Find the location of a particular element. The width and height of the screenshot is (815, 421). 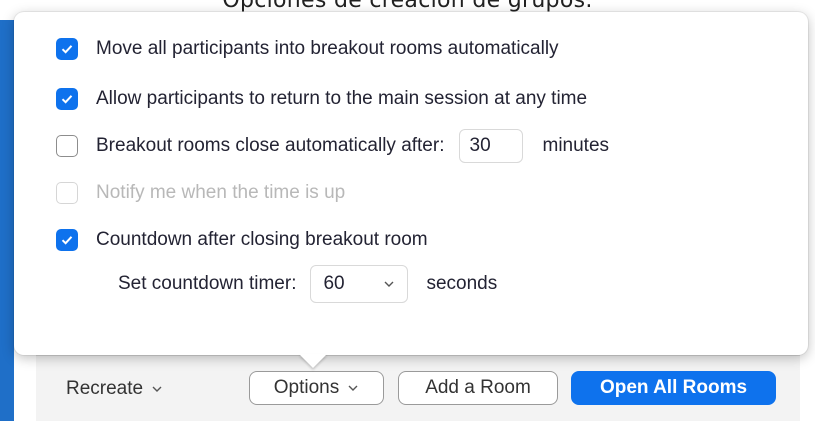

options-label: Options is located at coordinates (306, 387).